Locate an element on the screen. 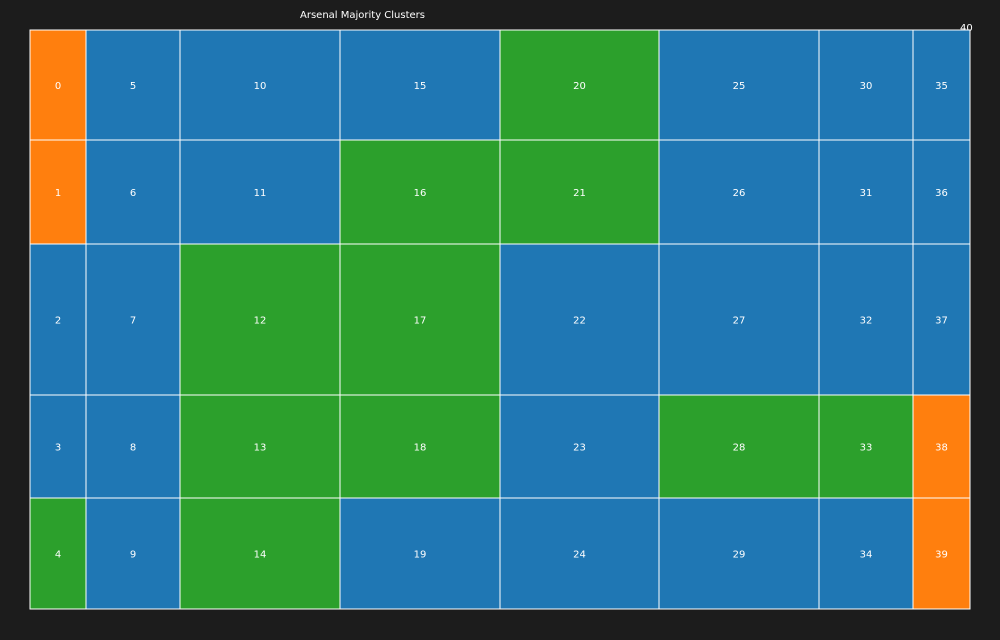 This screenshot has height=640, width=1000. treemap-cell-label-38: 38 is located at coordinates (941, 448).